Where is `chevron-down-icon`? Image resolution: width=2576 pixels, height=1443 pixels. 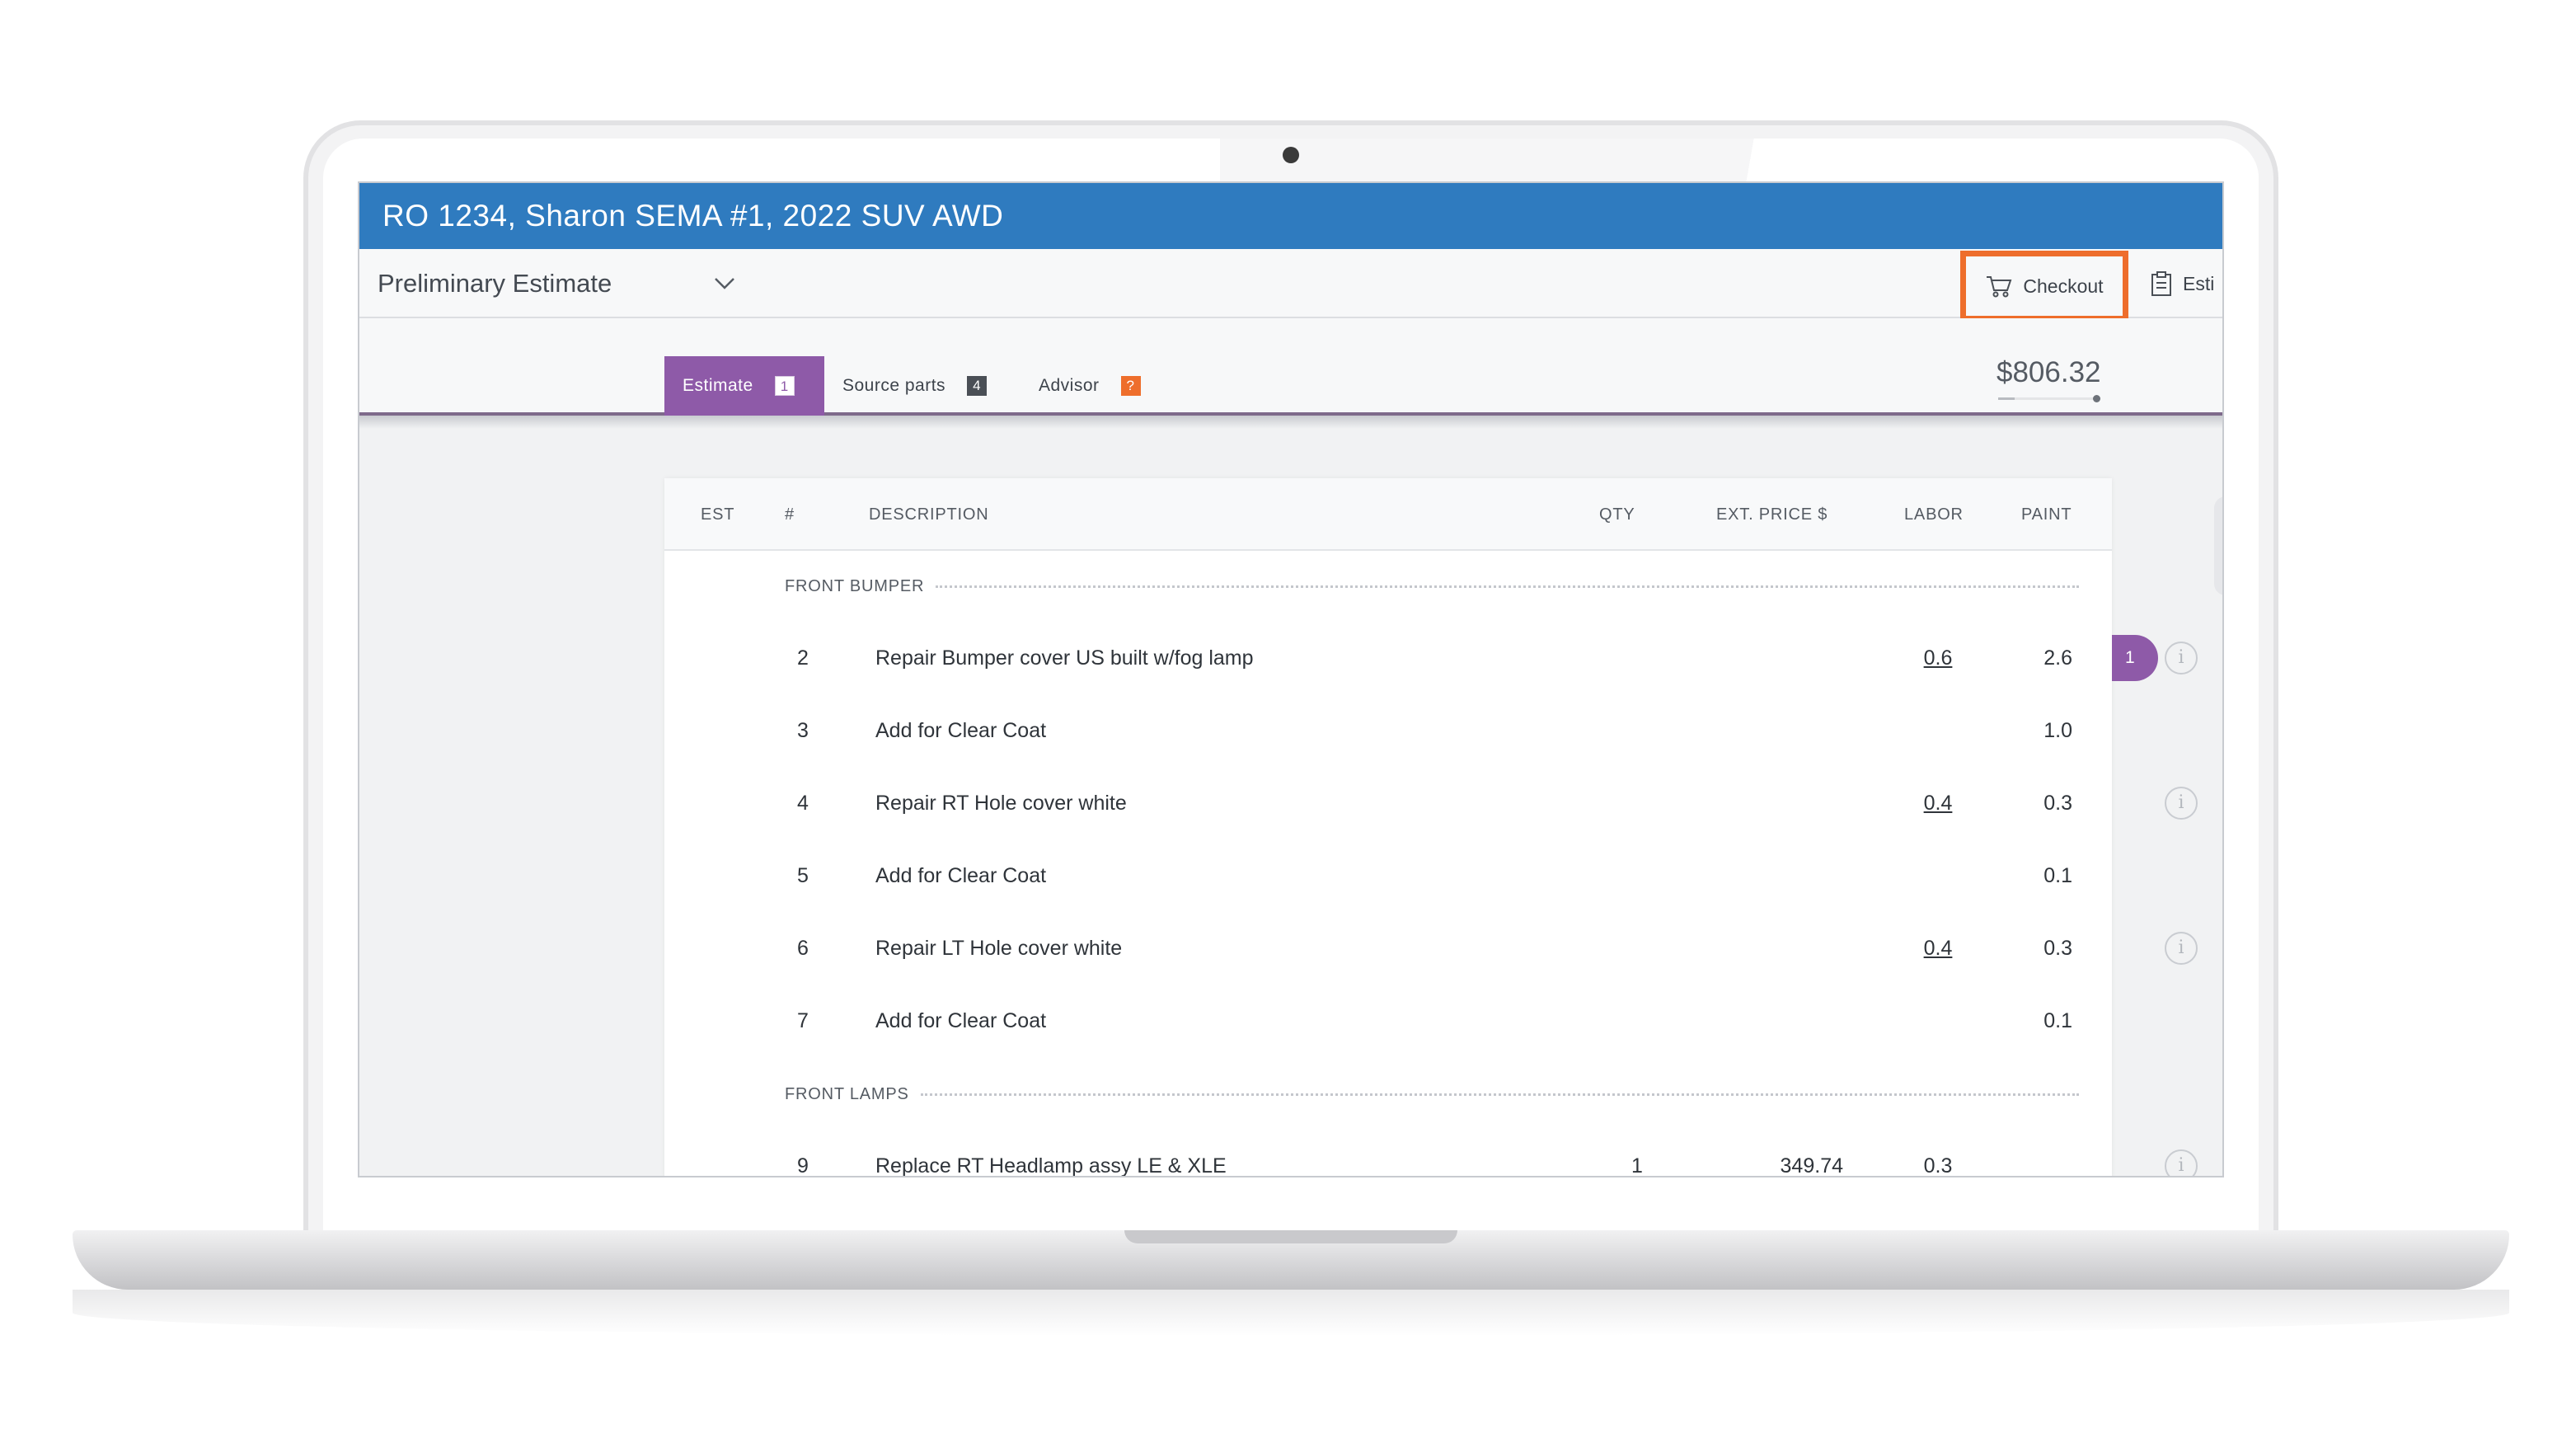 chevron-down-icon is located at coordinates (724, 284).